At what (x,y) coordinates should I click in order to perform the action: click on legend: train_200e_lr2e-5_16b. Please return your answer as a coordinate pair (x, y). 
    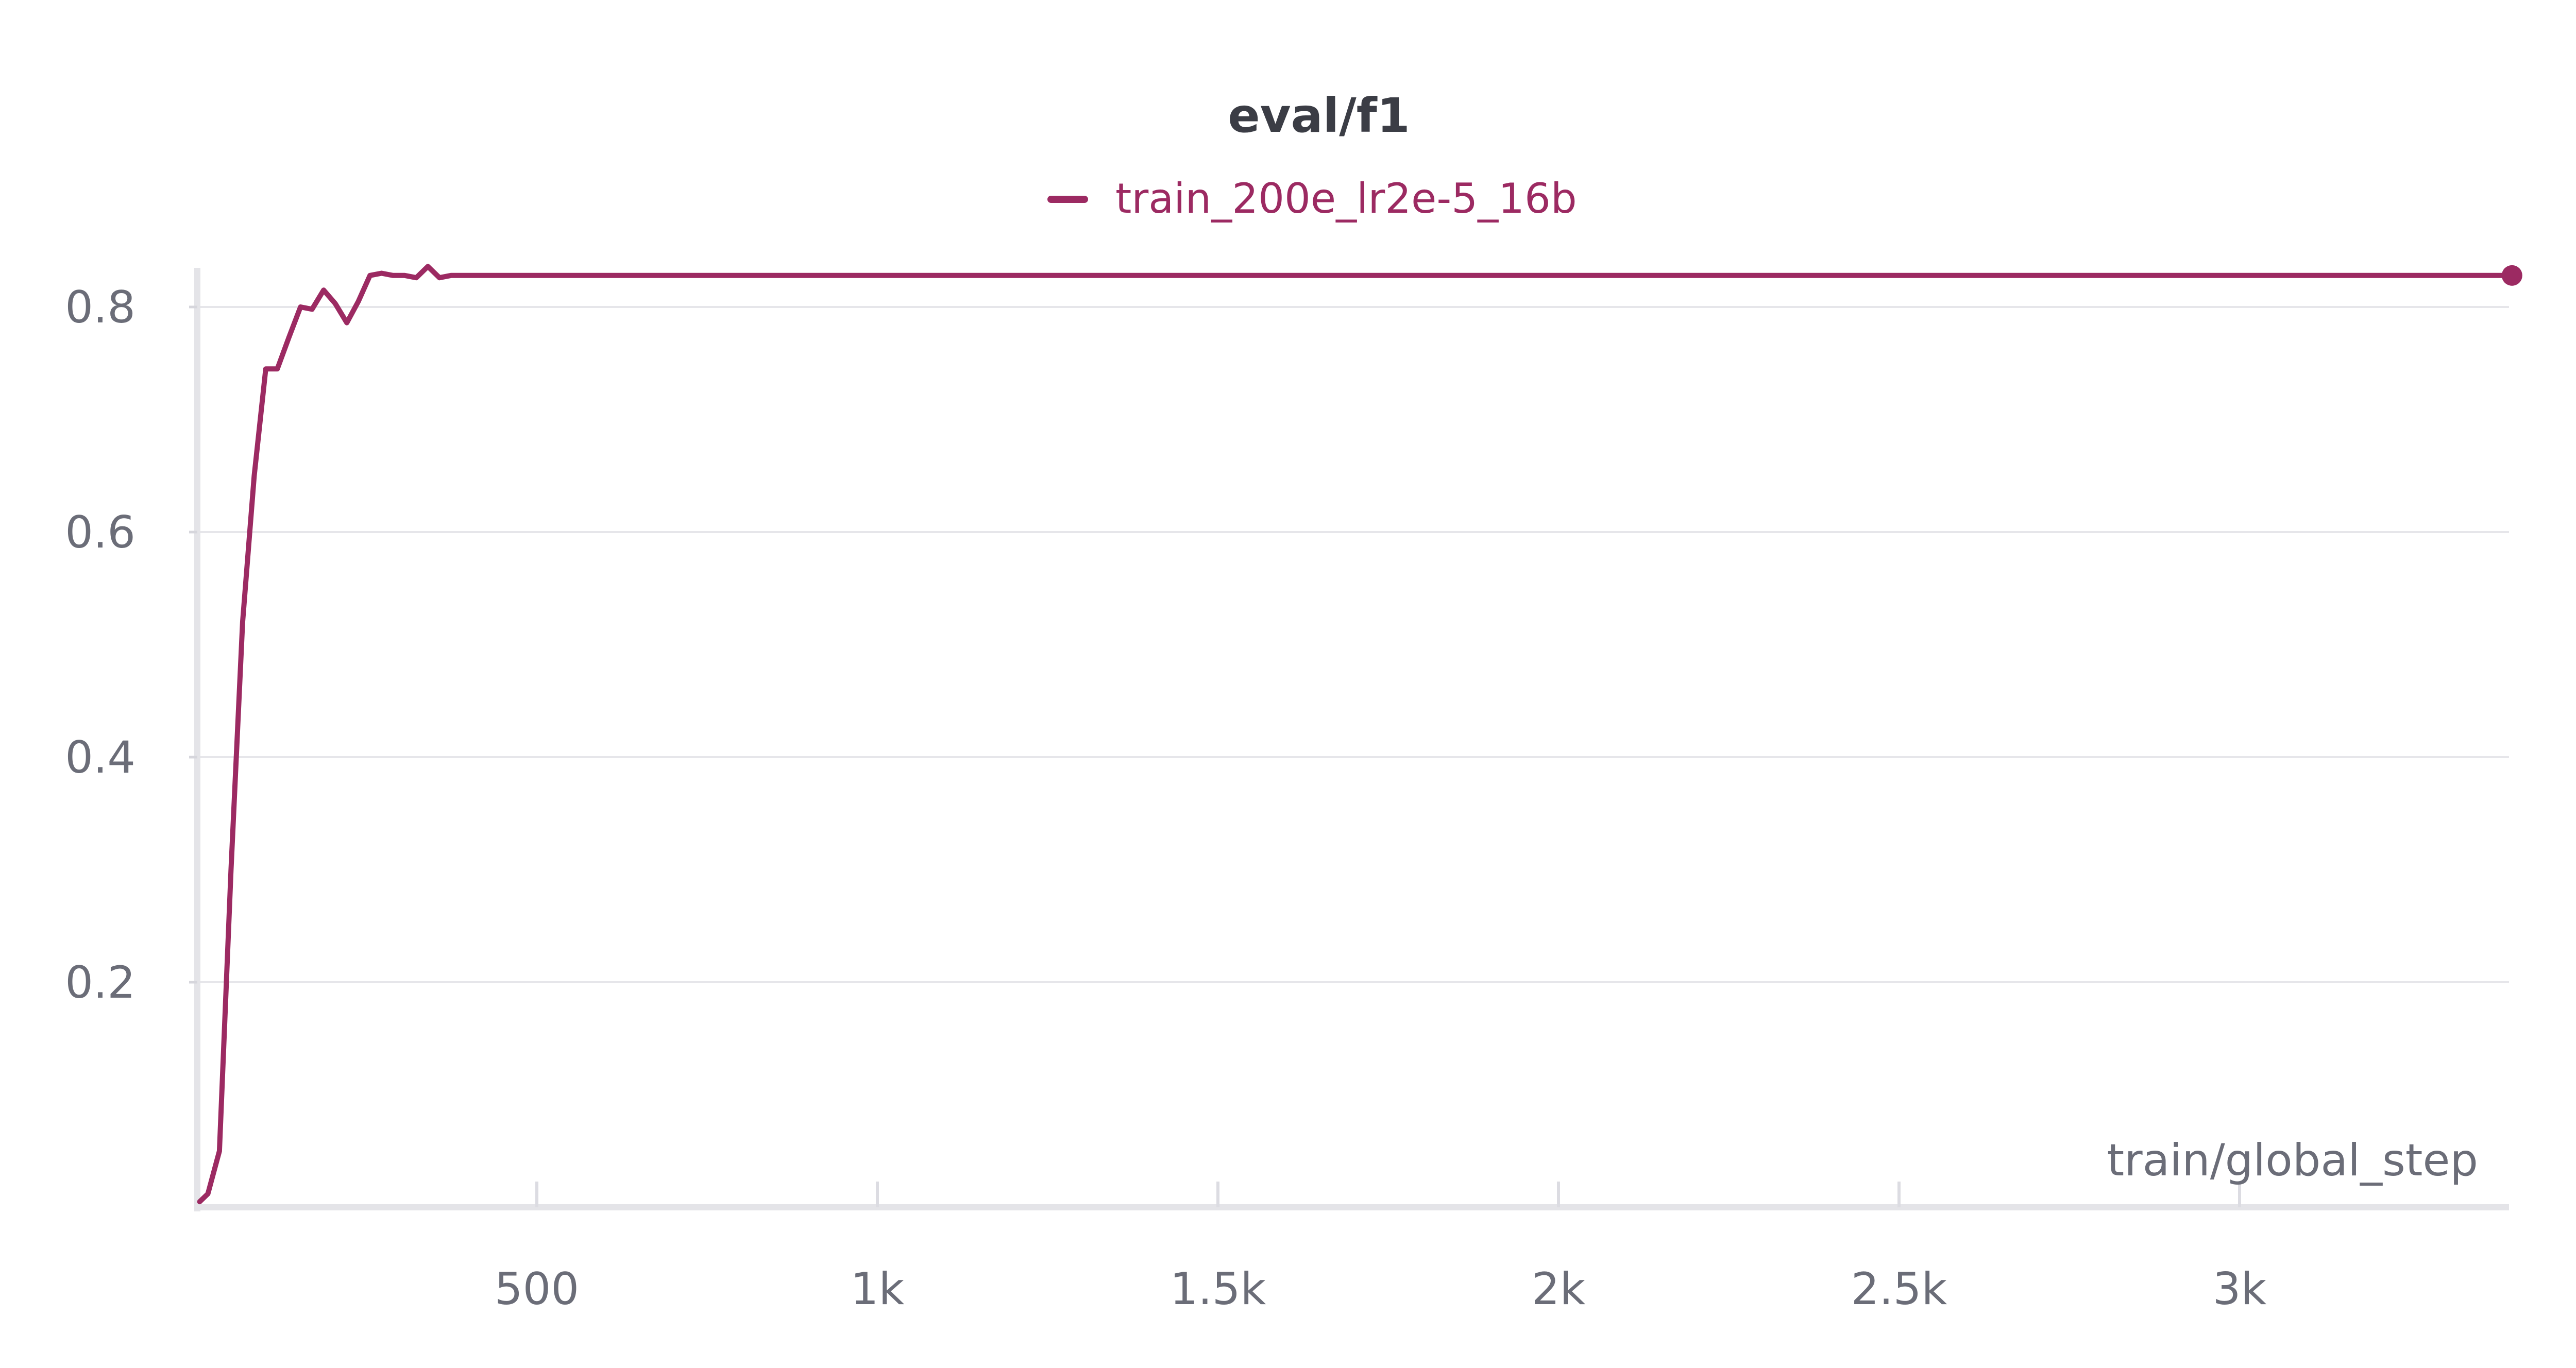
    Looking at the image, I should click on (1312, 199).